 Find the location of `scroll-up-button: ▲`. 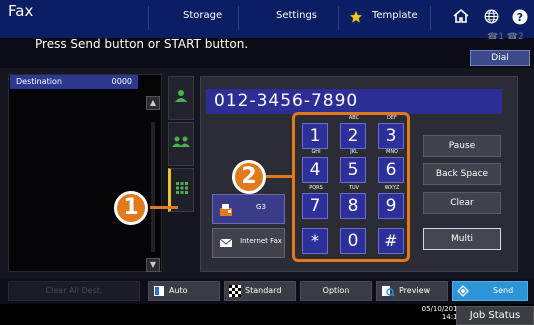

scroll-up-button: ▲ is located at coordinates (153, 103).